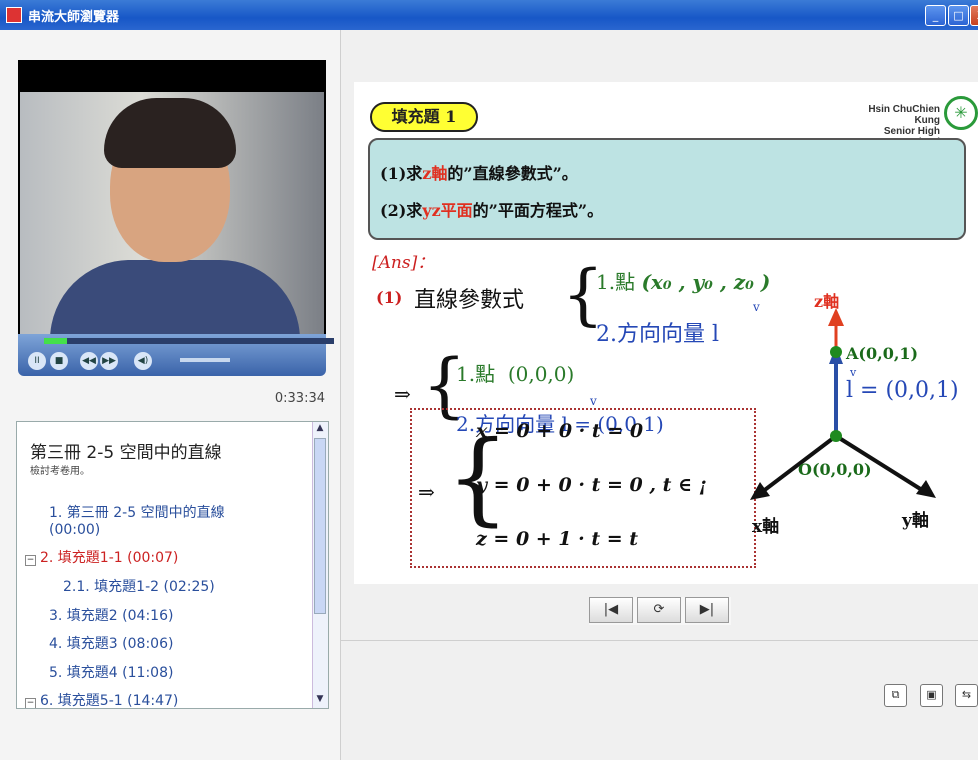 Image resolution: width=978 pixels, height=760 pixels. What do you see at coordinates (111, 615) in the screenshot?
I see `toc-item-3: 3. 填充題2 (04:16)` at bounding box center [111, 615].